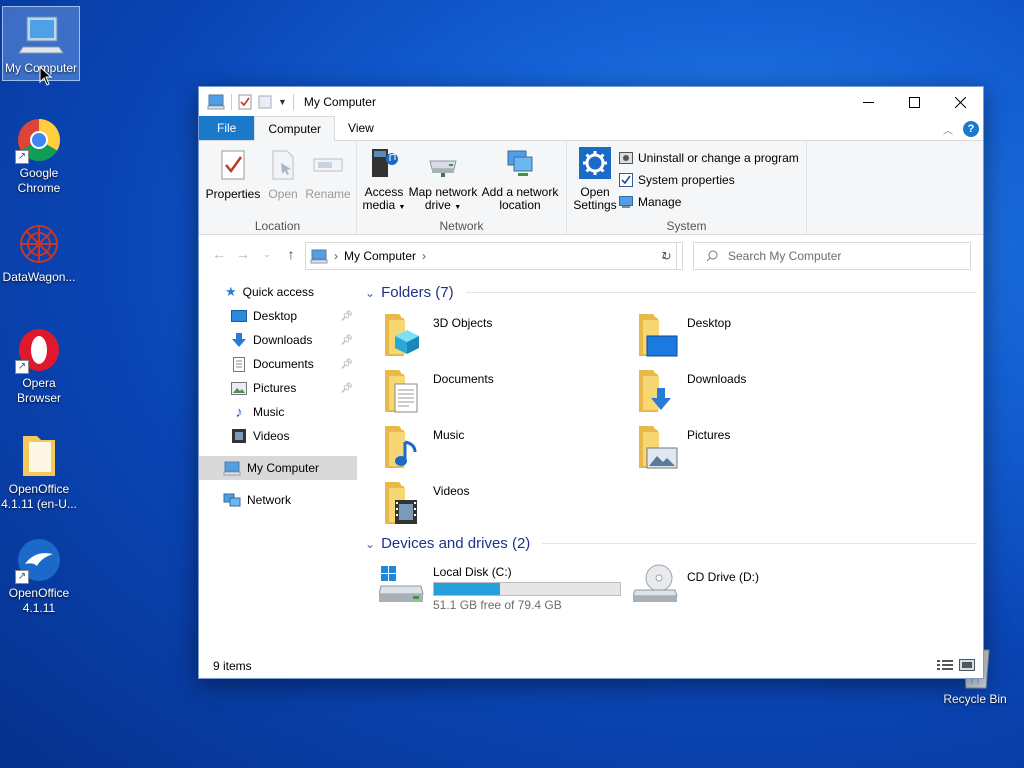  What do you see at coordinates (591, 128) in the screenshot?
I see `ribbon-tabs: File Computer View ︿ ?` at bounding box center [591, 128].